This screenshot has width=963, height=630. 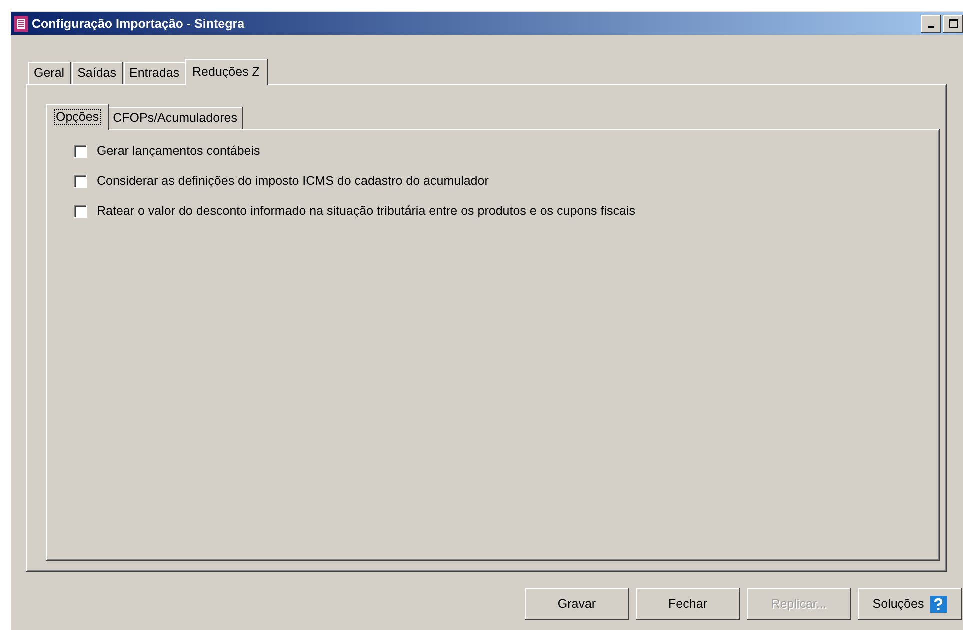 What do you see at coordinates (293, 181) in the screenshot?
I see `checkbox-label: Considerar as definições do imposto ICMS do cadastro do acumulador` at bounding box center [293, 181].